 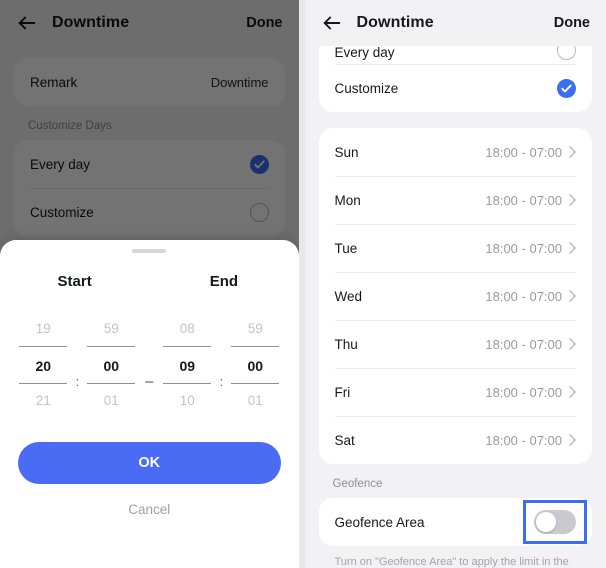 What do you see at coordinates (348, 296) in the screenshot?
I see `day-label: Wed` at bounding box center [348, 296].